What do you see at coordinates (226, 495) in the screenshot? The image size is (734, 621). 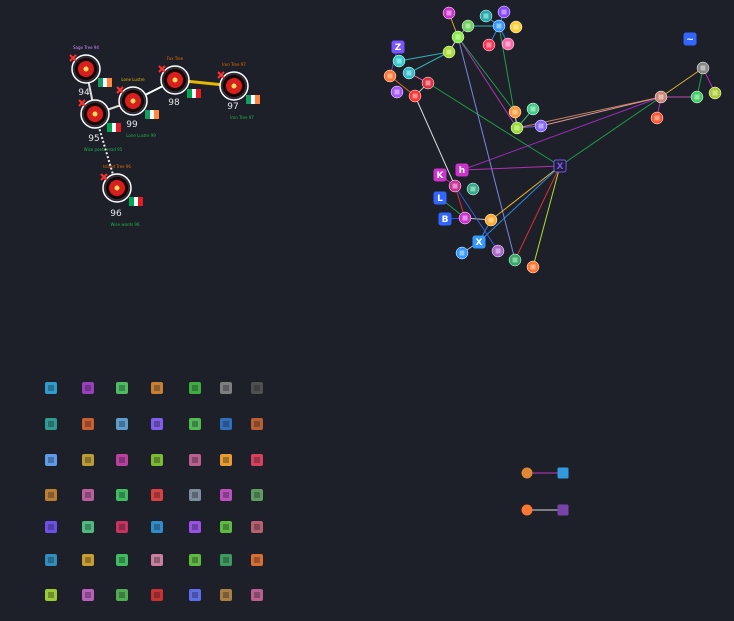 I see `house-icon` at bounding box center [226, 495].